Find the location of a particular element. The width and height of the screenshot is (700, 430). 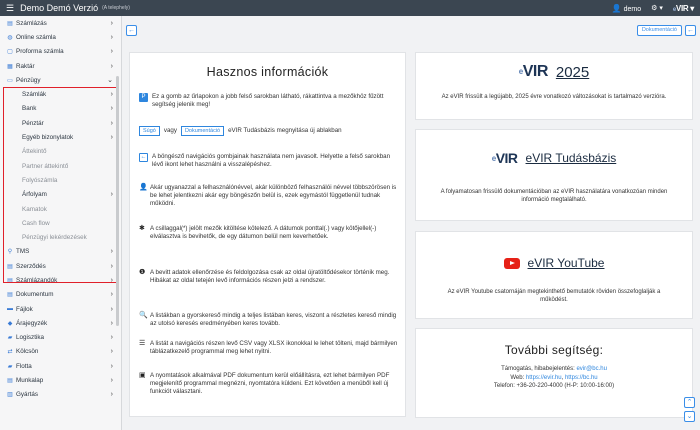

documentation-button: Dokumentáció is located at coordinates (659, 30).